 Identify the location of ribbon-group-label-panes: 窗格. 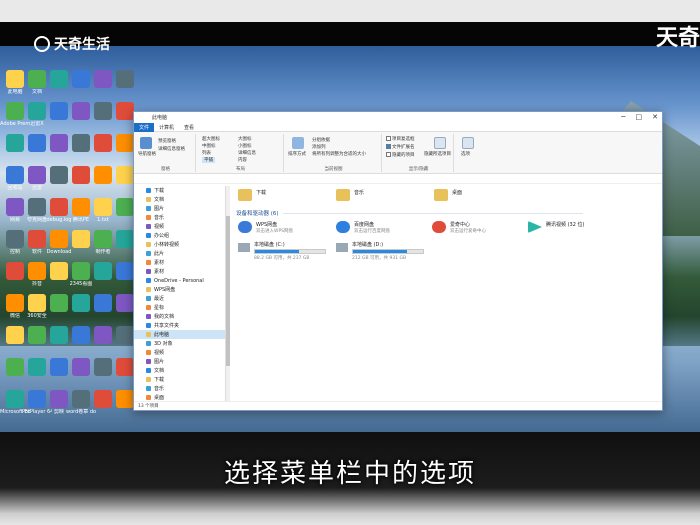
(165, 169).